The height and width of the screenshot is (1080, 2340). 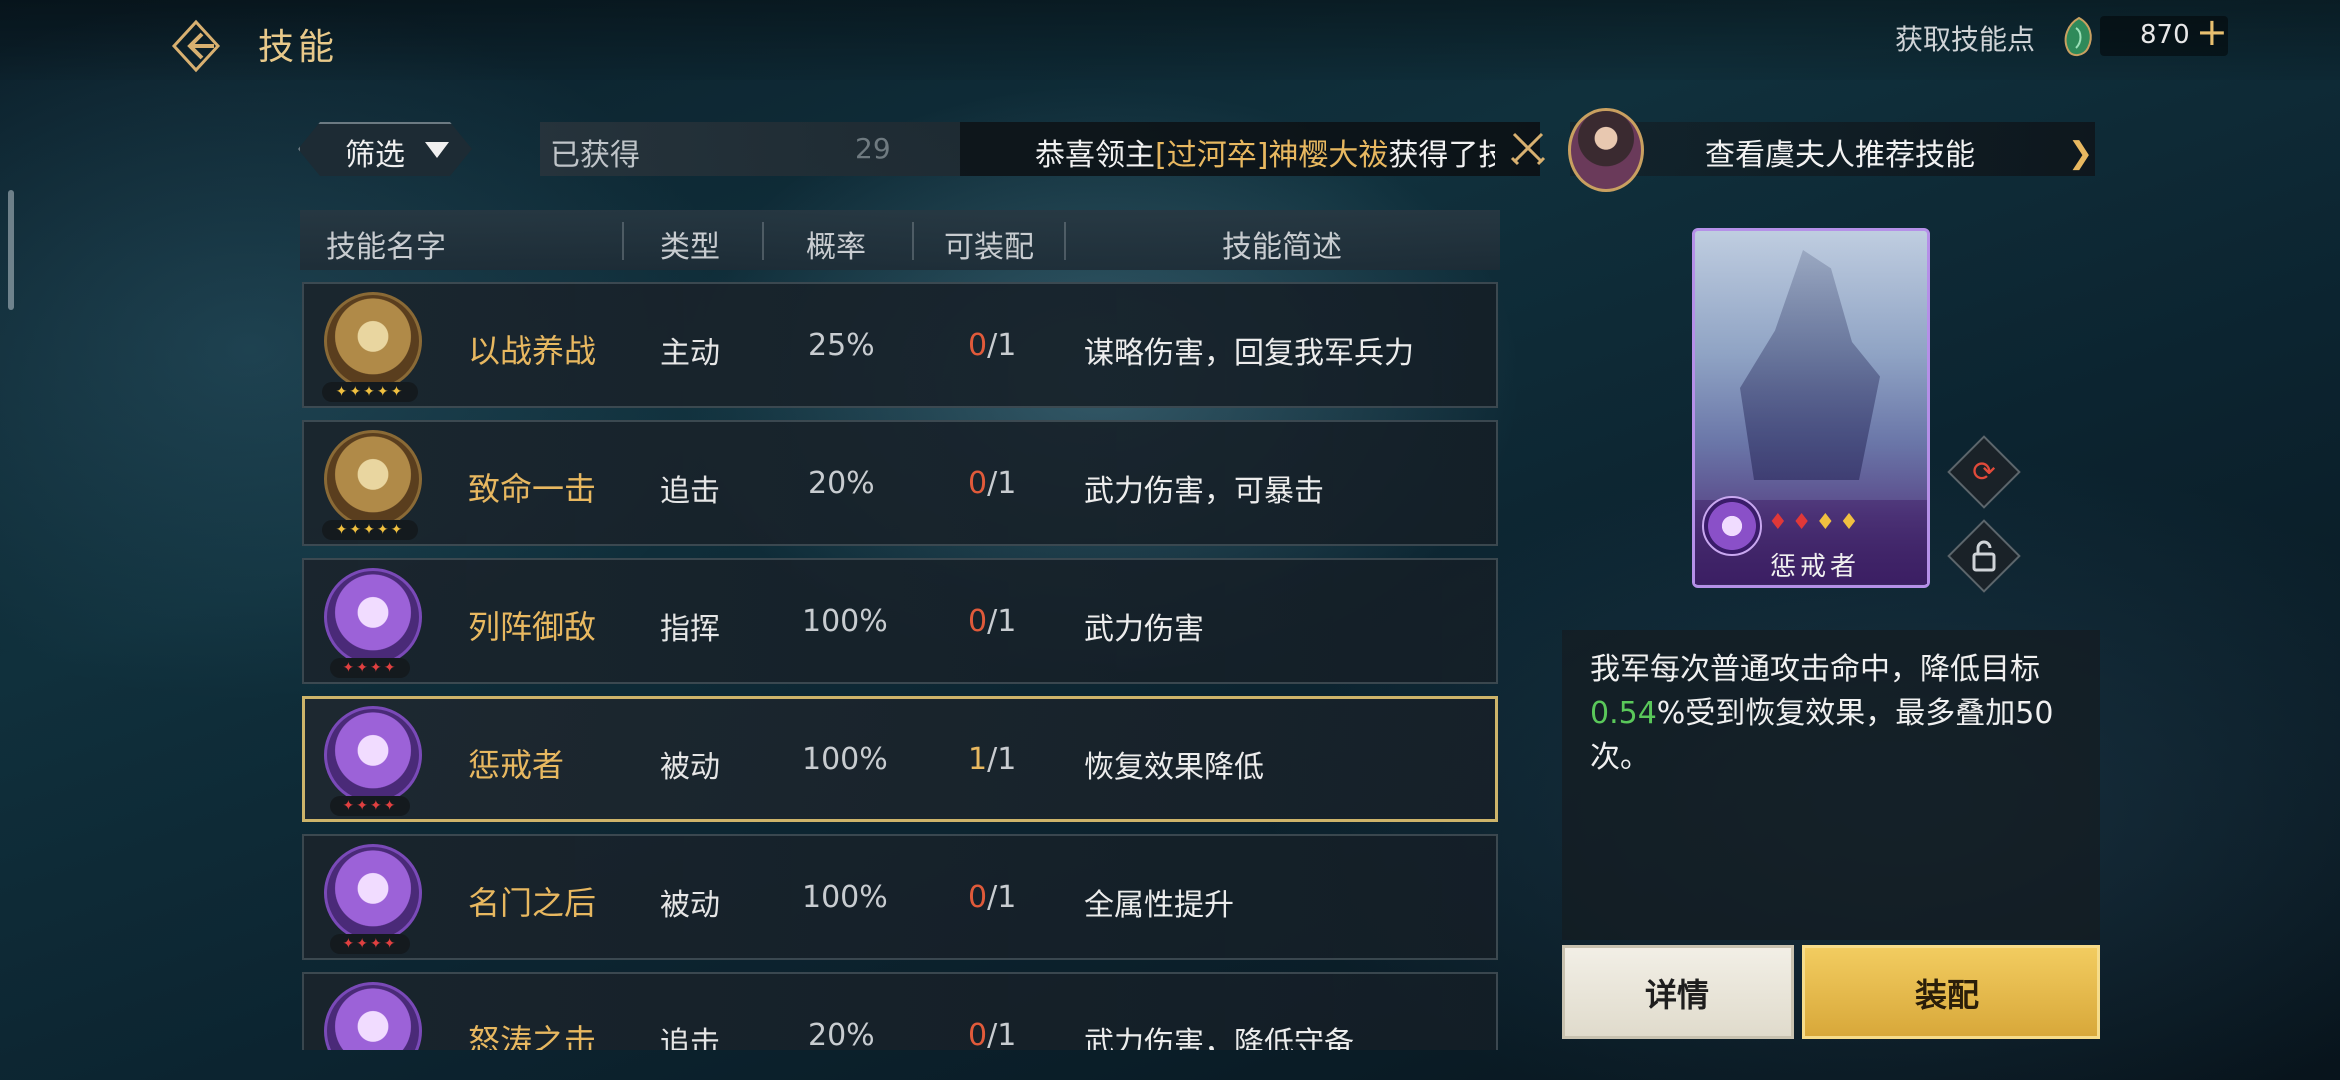 I want to click on chevron-right-icon: ❯, so click(x=2081, y=153).